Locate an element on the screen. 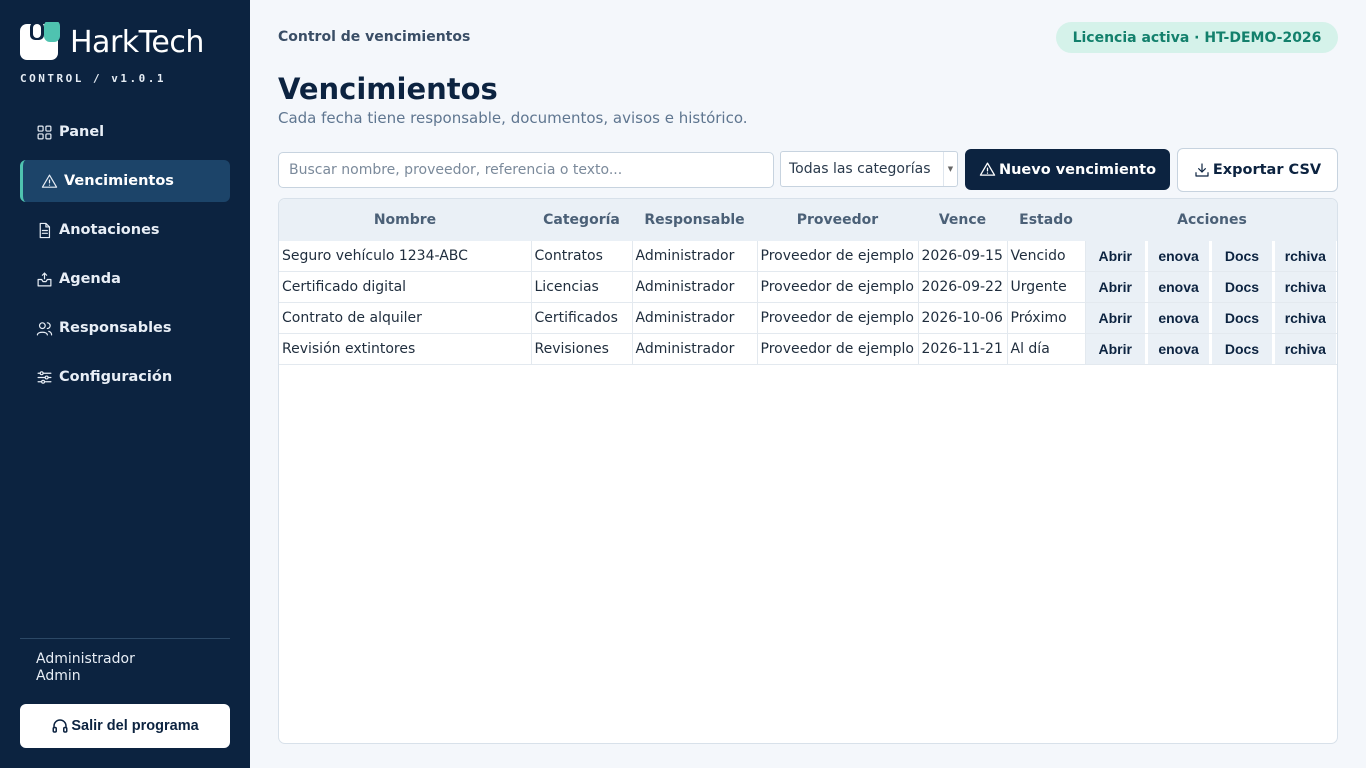 Image resolution: width=1366 pixels, height=768 pixels. table-cell: Contratos is located at coordinates (582, 256).